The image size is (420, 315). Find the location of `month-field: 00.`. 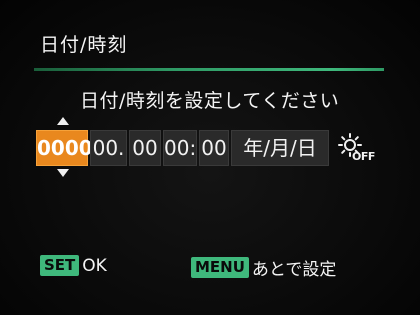

month-field: 00. is located at coordinates (108, 148).